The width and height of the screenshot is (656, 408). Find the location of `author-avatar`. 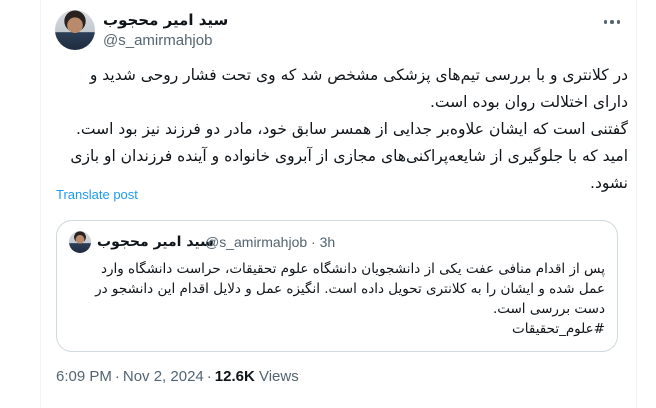

author-avatar is located at coordinates (75, 30).